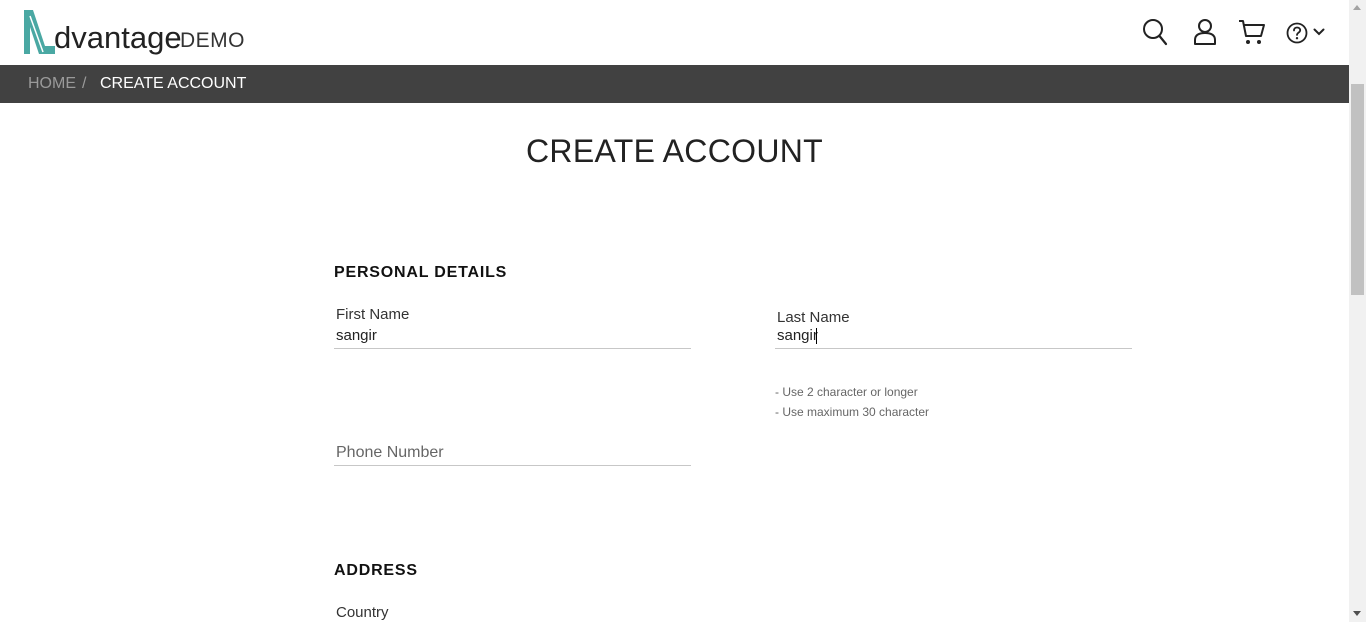 The height and width of the screenshot is (622, 1366). I want to click on page-title: CREATE ACCOUNT, so click(674, 151).